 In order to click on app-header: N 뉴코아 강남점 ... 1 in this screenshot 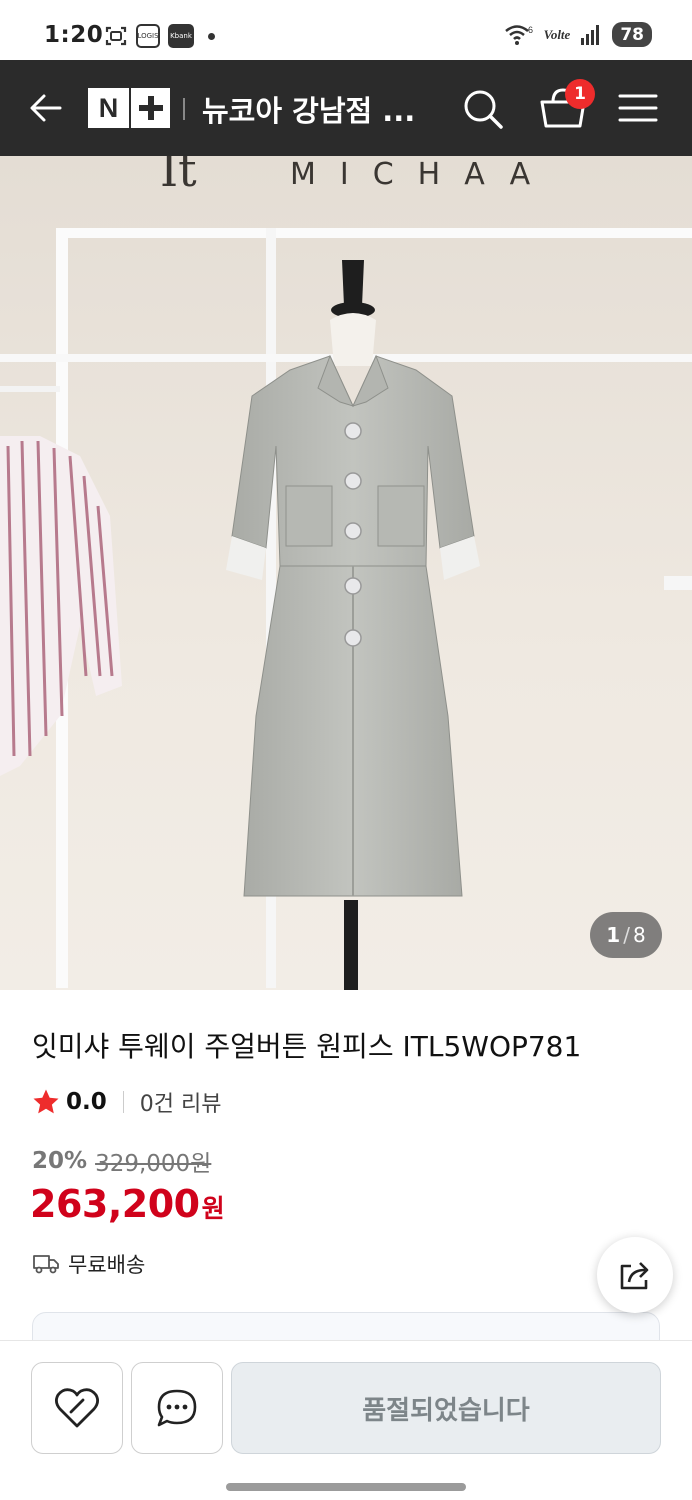, I will do `click(346, 108)`.